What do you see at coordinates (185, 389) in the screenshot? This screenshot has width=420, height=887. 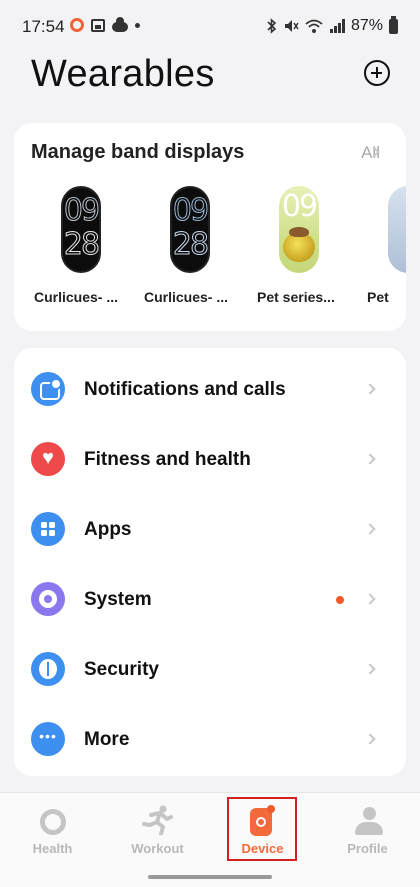 I see `menu-item-label: Notifications and calls` at bounding box center [185, 389].